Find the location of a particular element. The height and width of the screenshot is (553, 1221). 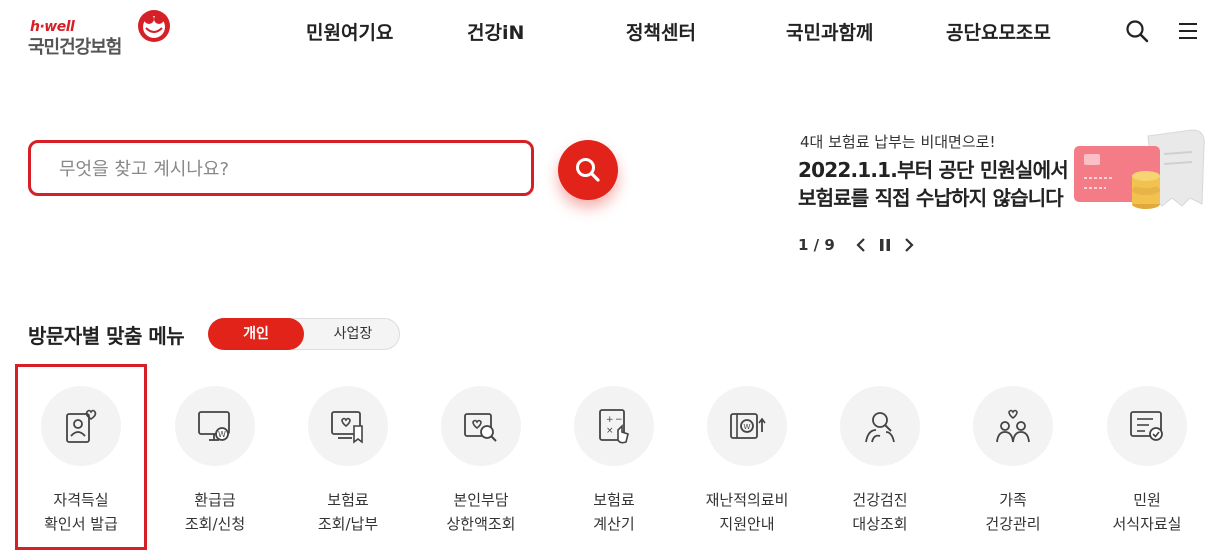

tile-label: 민원 서식자료실 is located at coordinates (1147, 512).